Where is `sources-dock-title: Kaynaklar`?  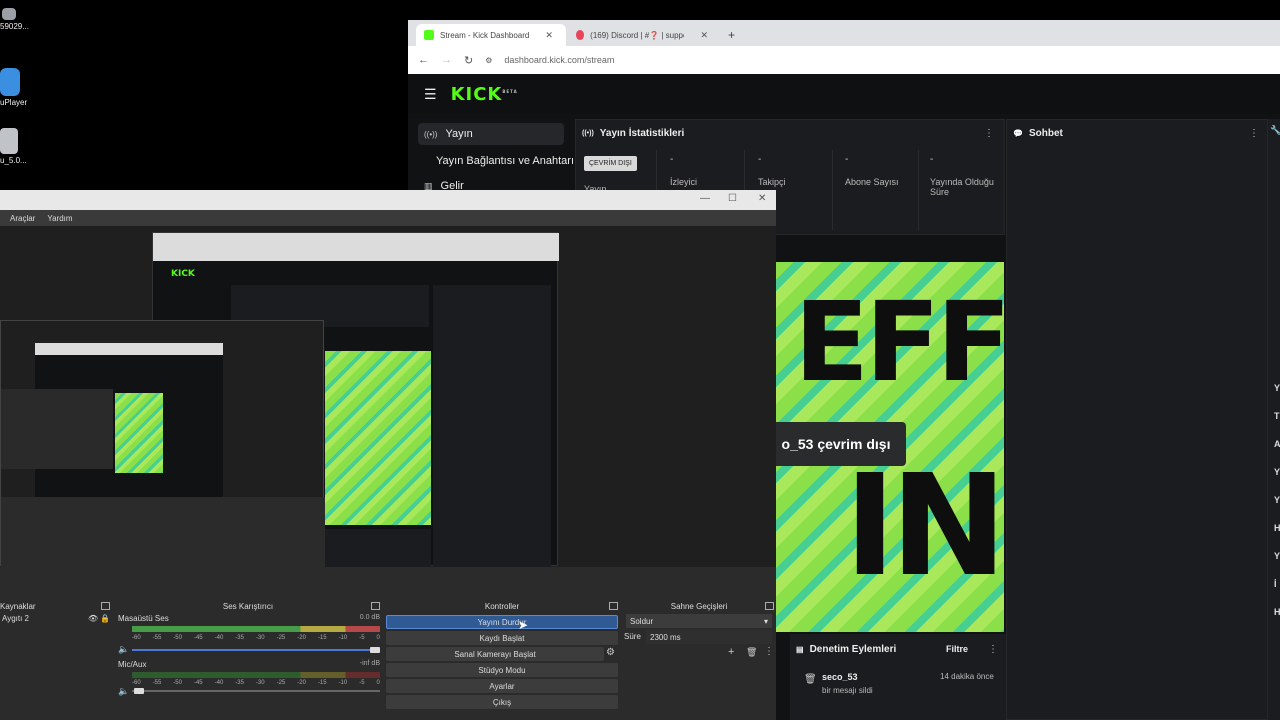 sources-dock-title: Kaynaklar is located at coordinates (56, 606).